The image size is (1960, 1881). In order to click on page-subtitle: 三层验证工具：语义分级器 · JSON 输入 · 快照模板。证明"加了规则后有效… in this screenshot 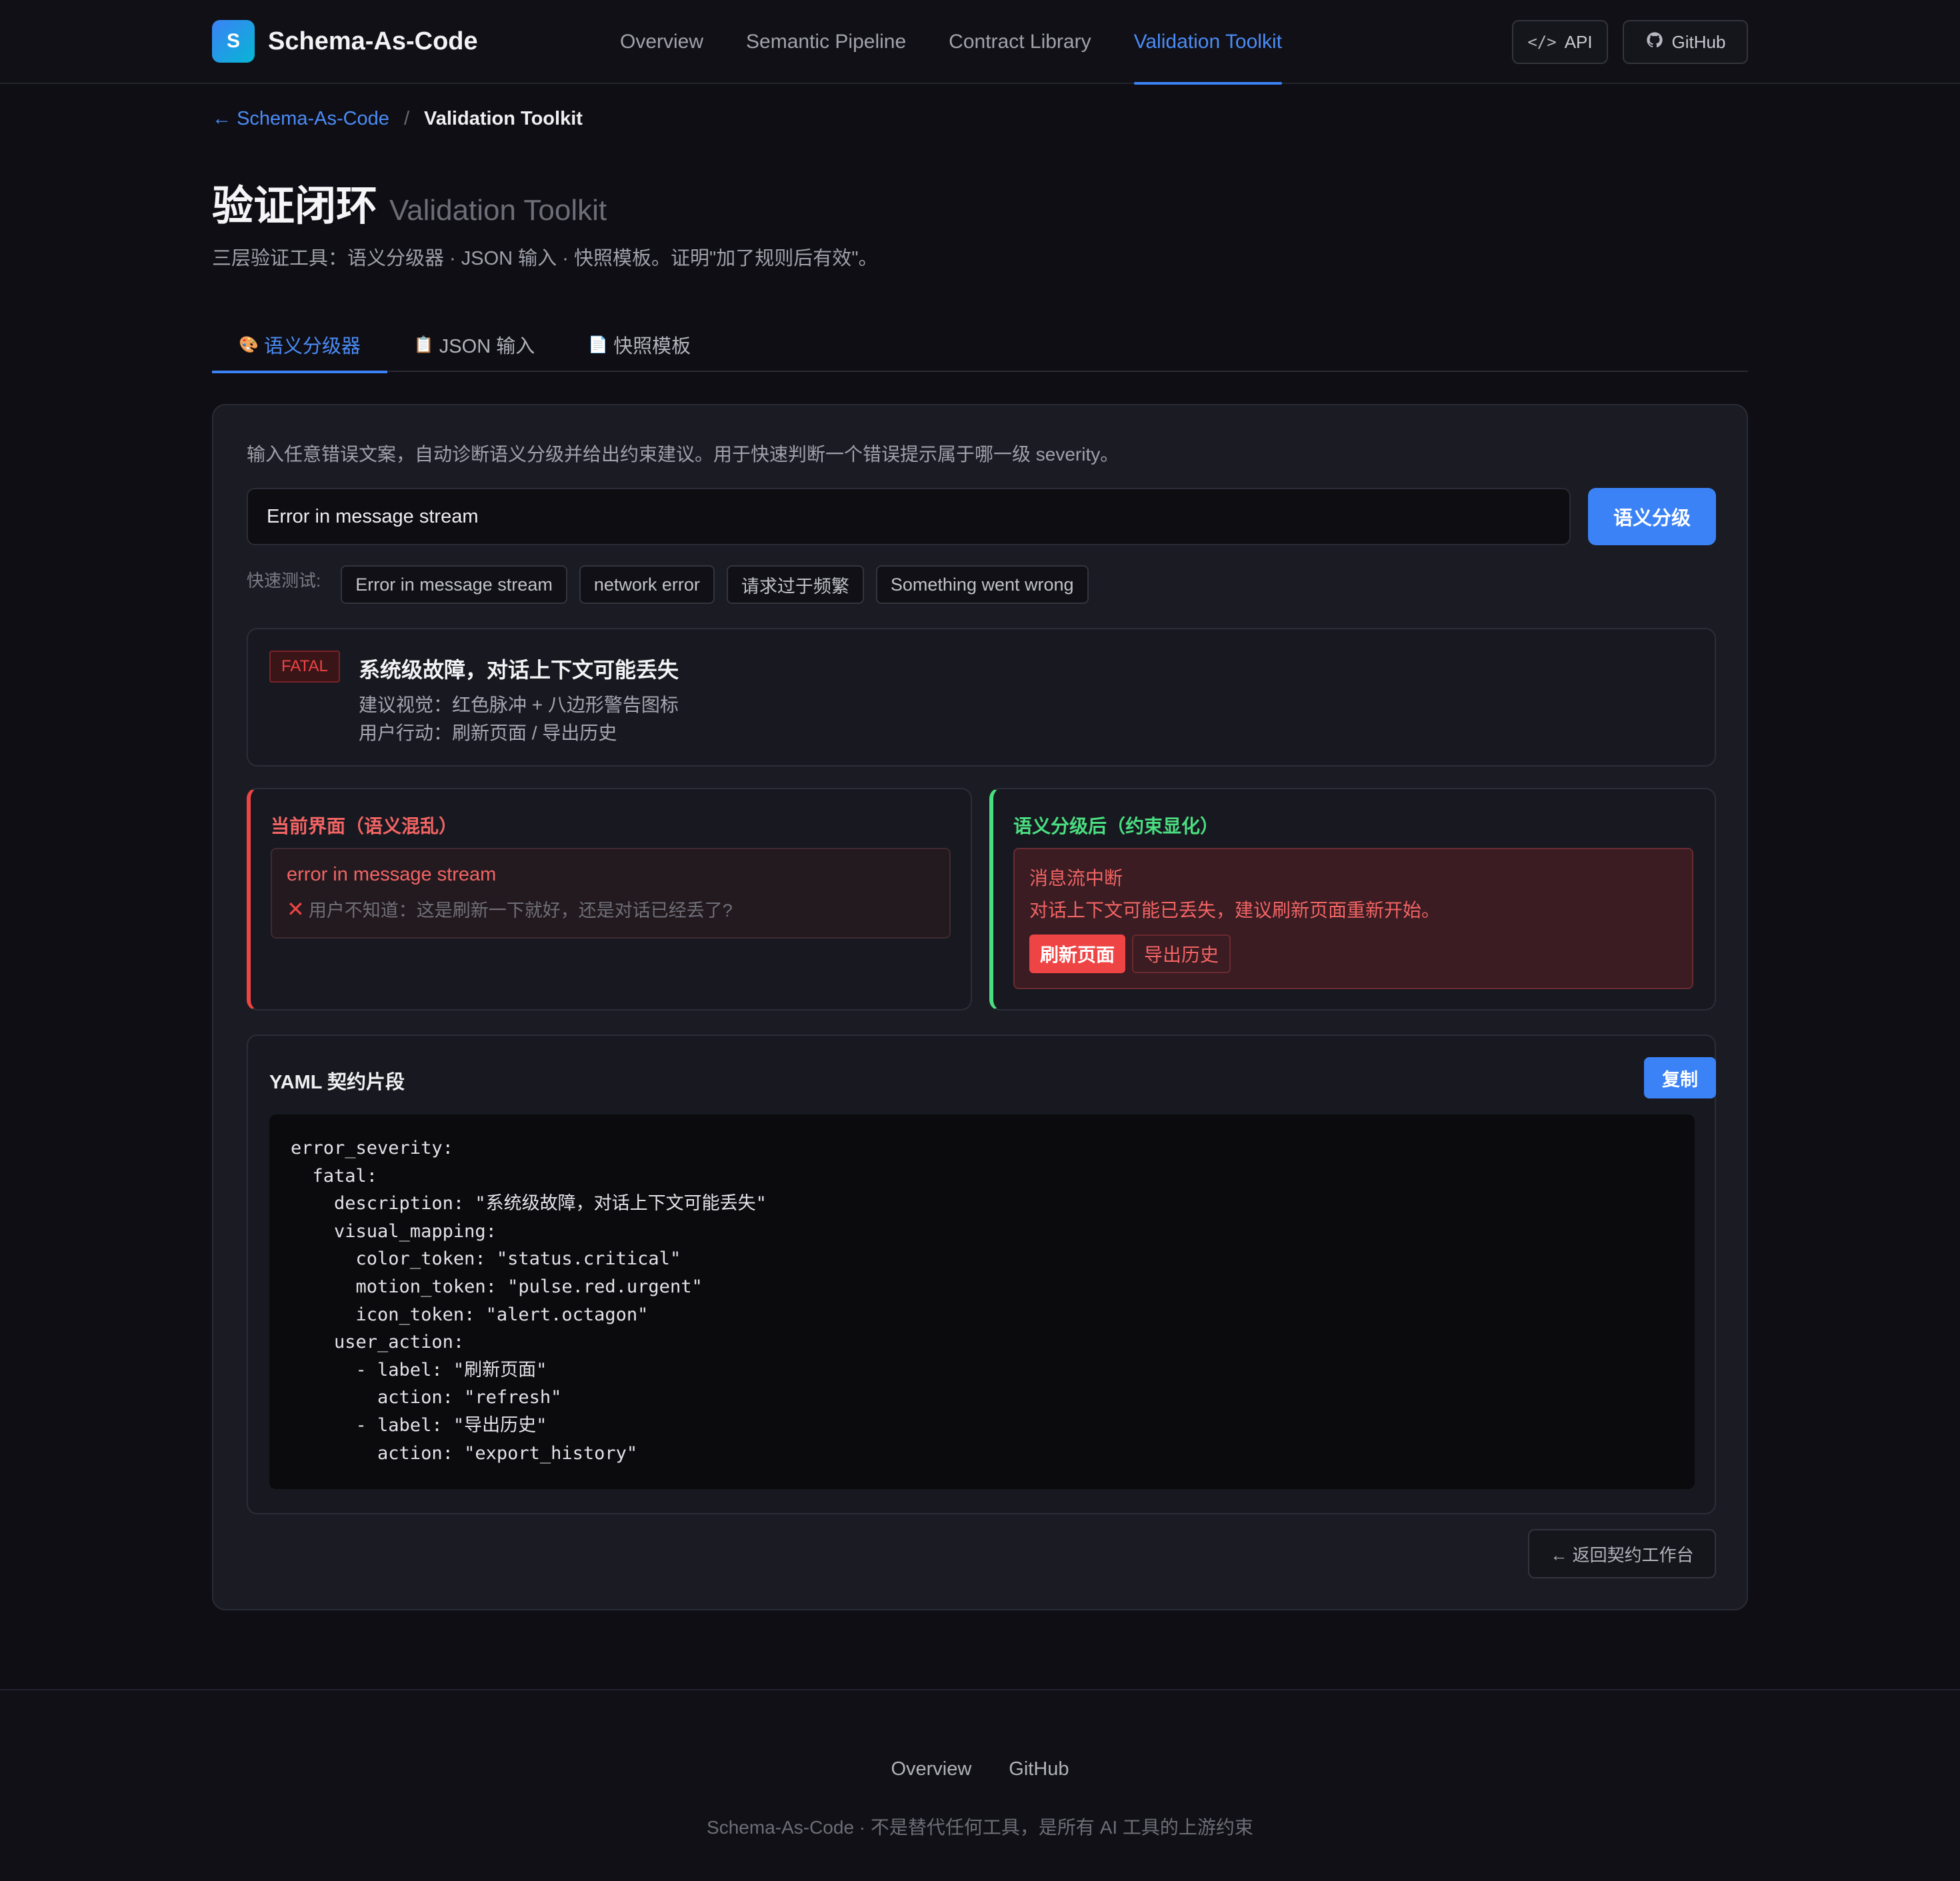, I will do `click(545, 258)`.